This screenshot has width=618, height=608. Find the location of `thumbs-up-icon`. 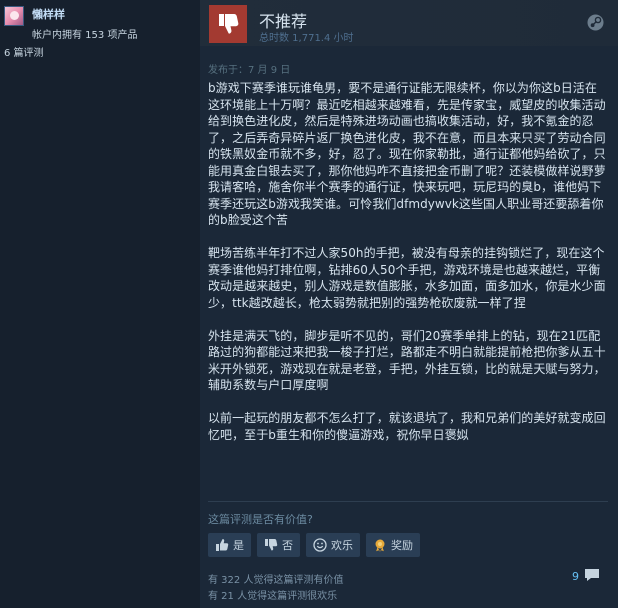

thumbs-up-icon is located at coordinates (222, 545).